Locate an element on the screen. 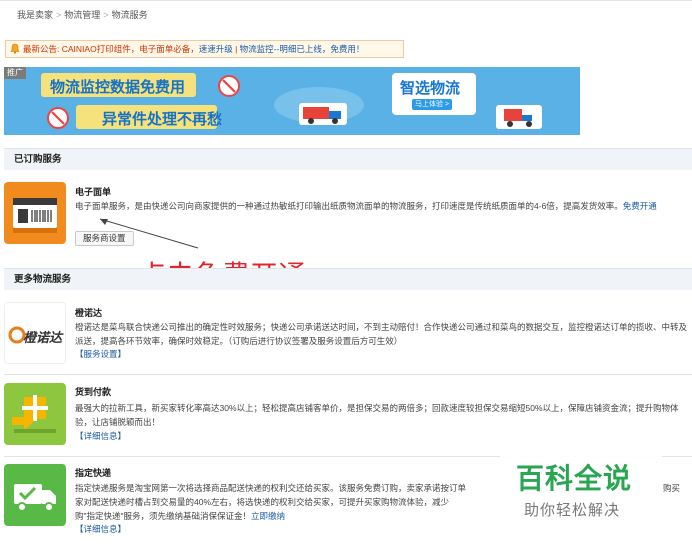 This screenshot has height=552, width=692. e-waybill-icon is located at coordinates (35, 213).